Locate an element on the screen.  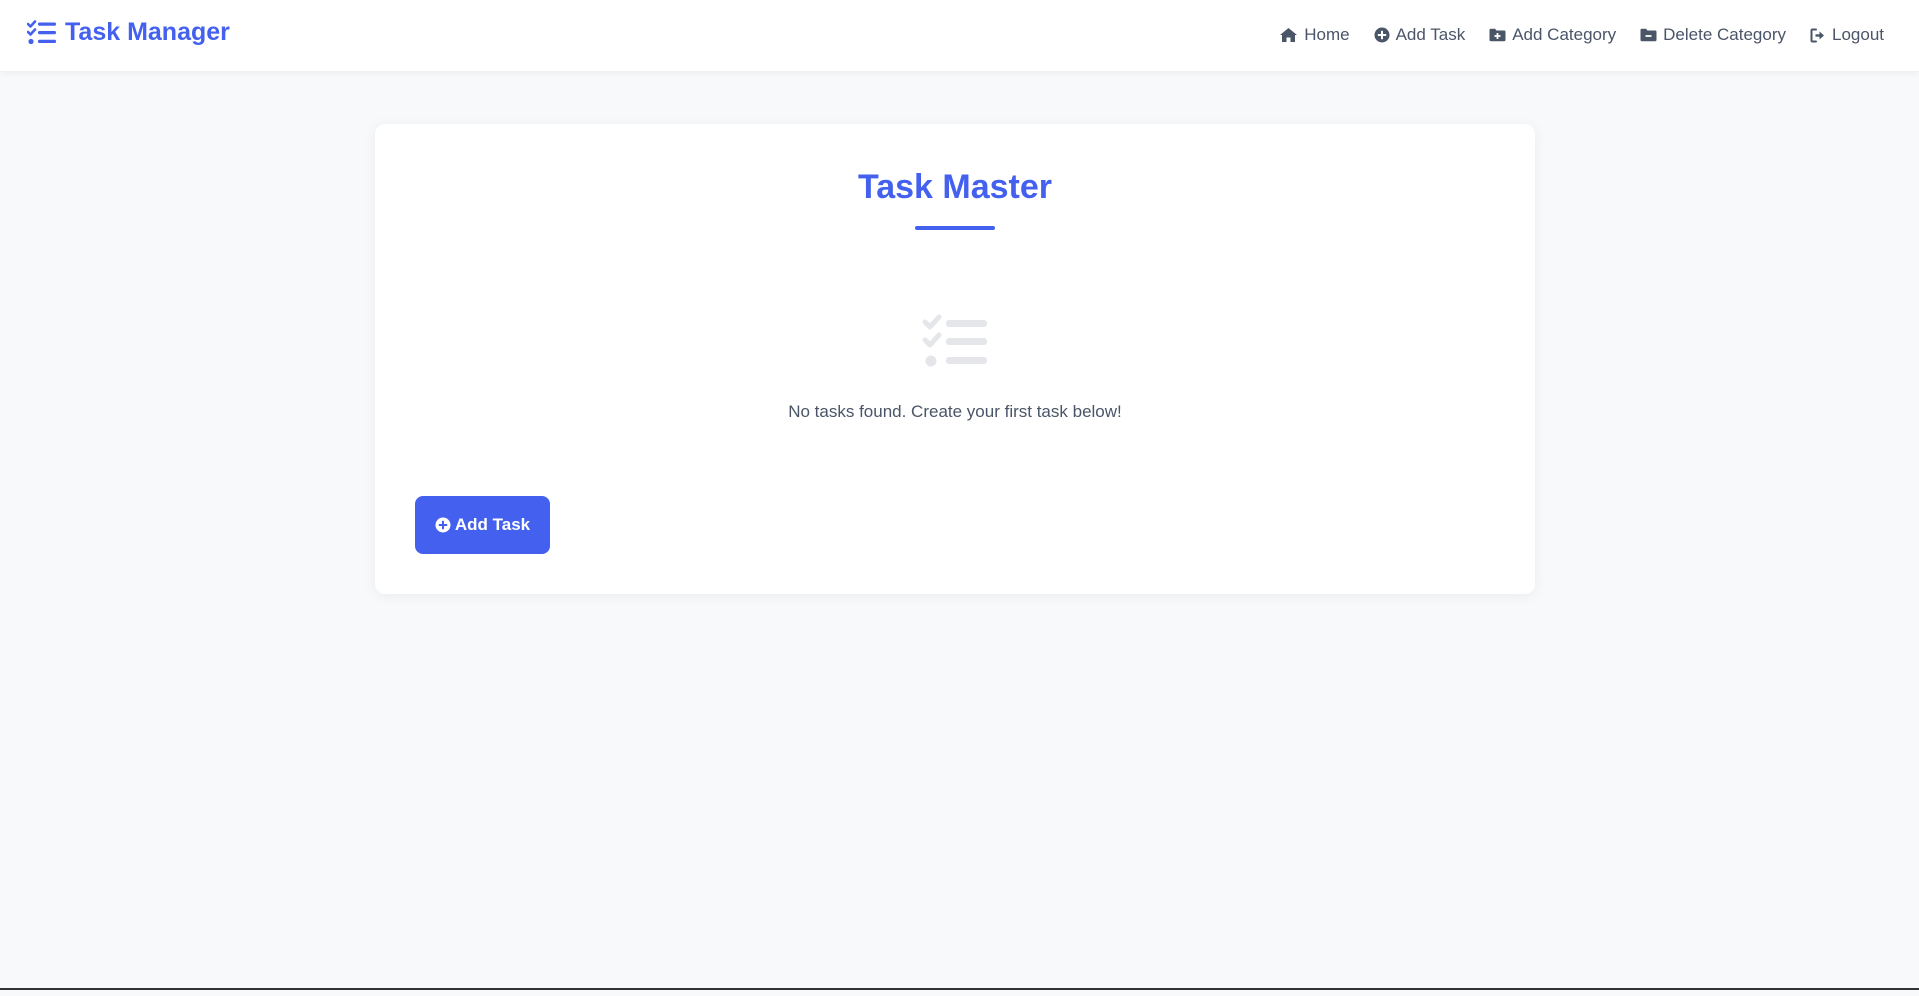
brand-logo: Task Manager is located at coordinates (128, 32).